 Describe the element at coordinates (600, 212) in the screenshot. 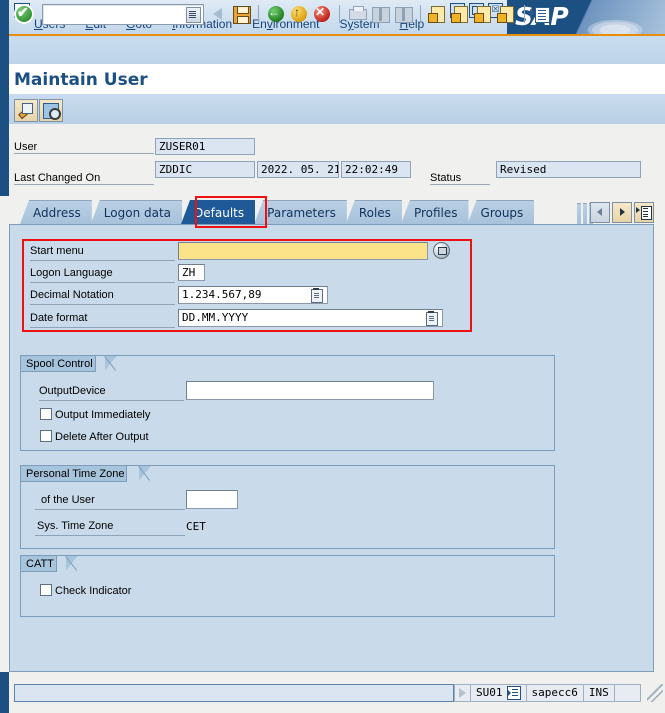

I see `scroll-tabs-left-button` at that location.